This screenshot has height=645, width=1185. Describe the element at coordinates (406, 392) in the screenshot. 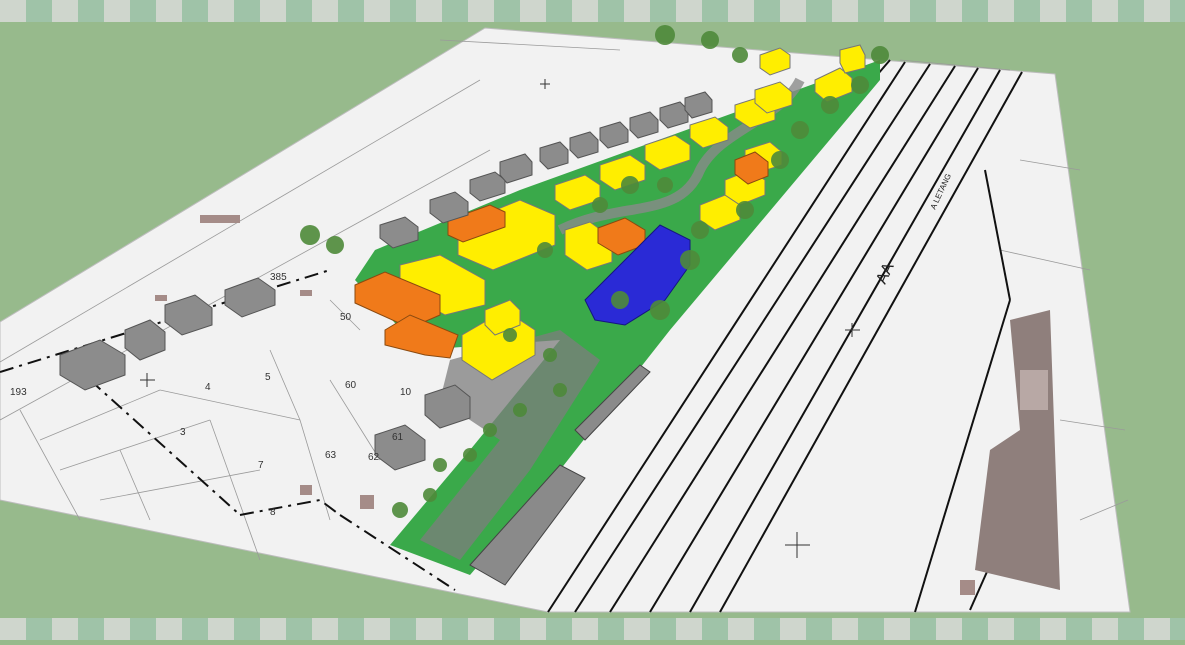

I see `label-parcel-10: 10` at that location.